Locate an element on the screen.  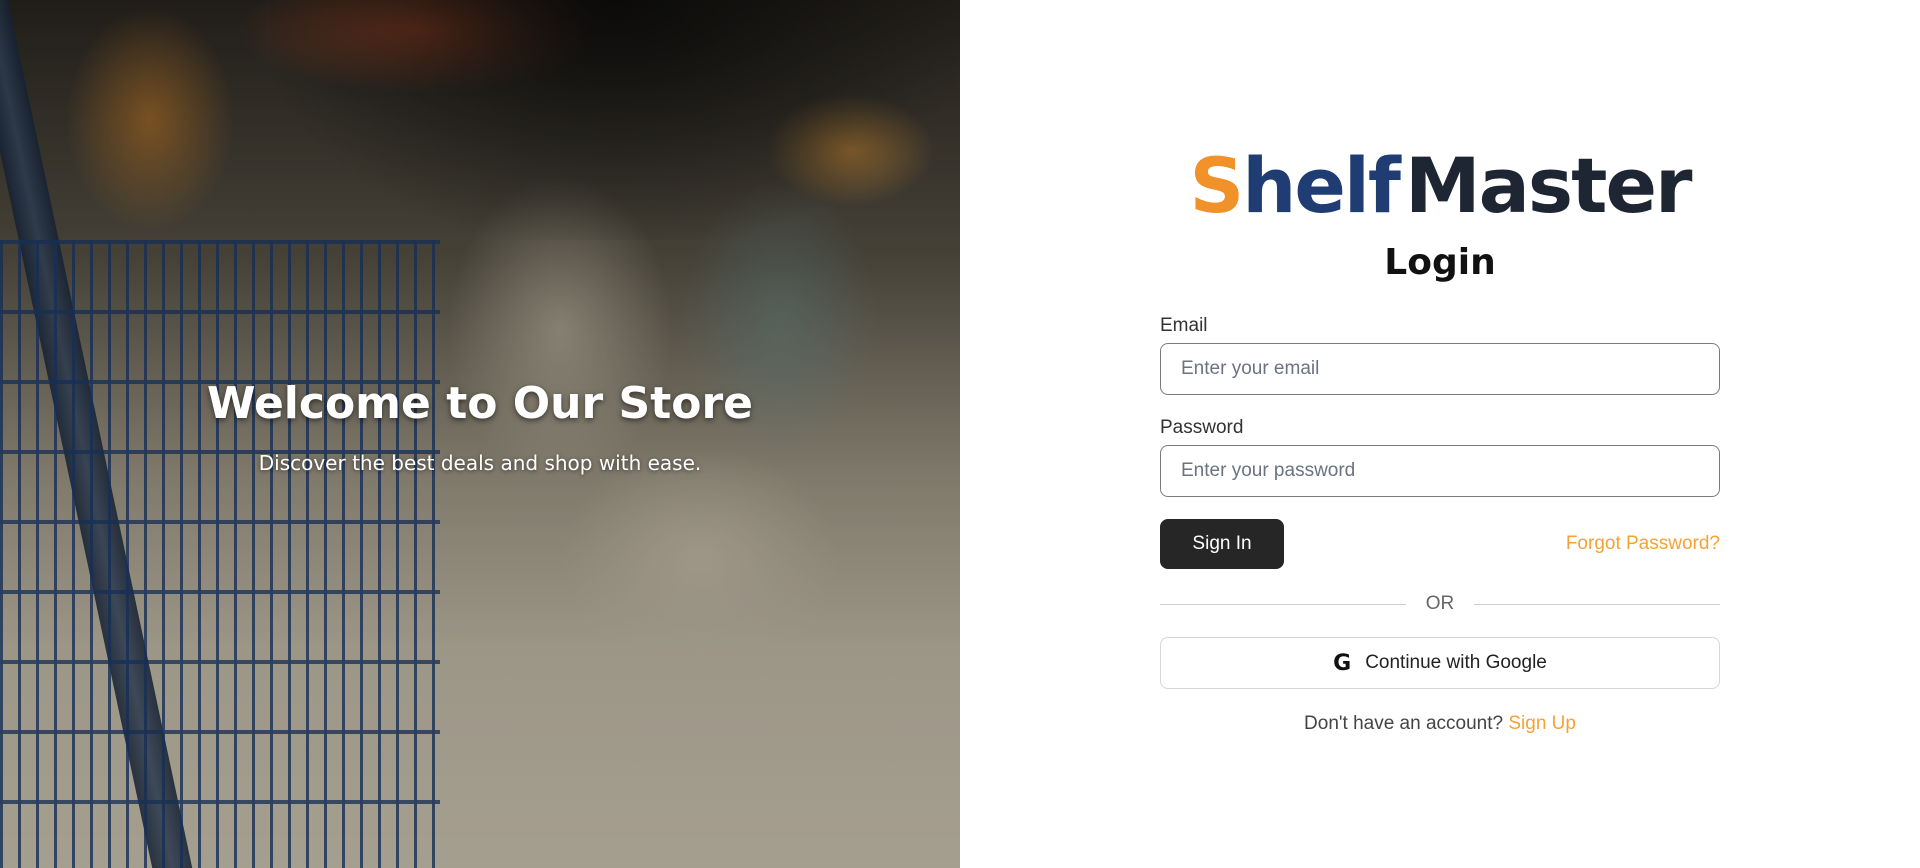
brand-logo: ShelfMaster is located at coordinates (1440, 180).